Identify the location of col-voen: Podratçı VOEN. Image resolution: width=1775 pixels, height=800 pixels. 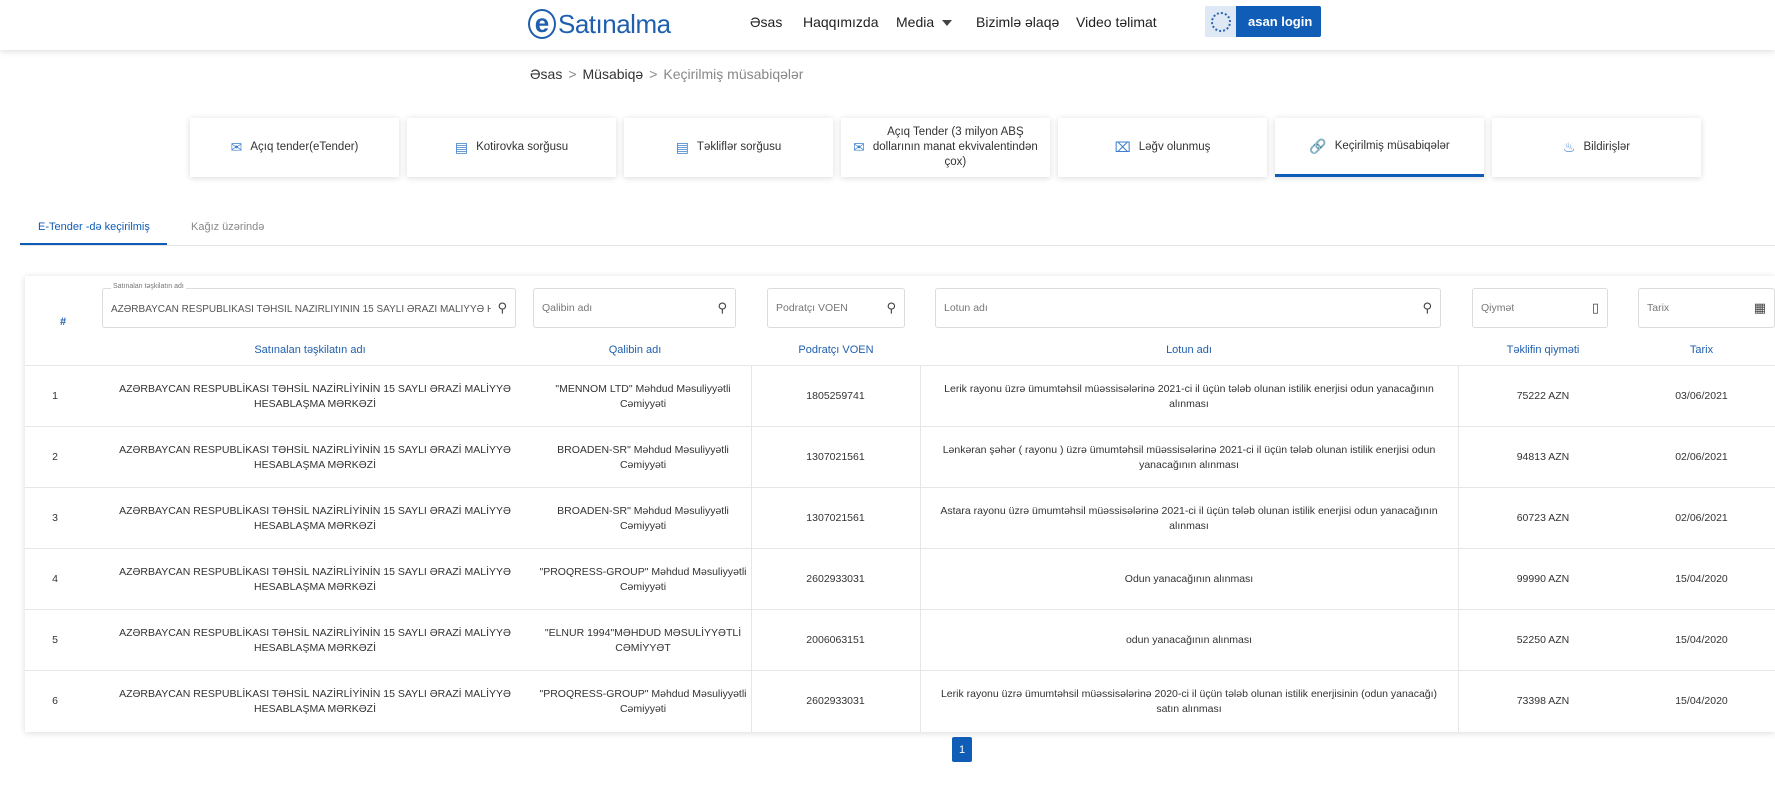
(836, 350).